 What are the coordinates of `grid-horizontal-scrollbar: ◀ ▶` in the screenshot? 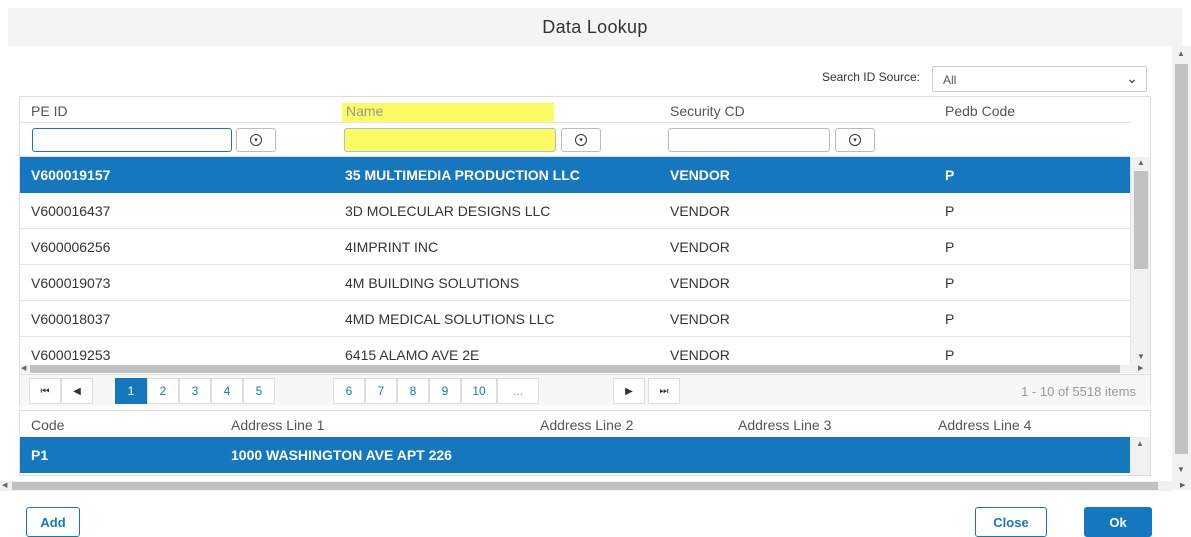 It's located at (585, 369).